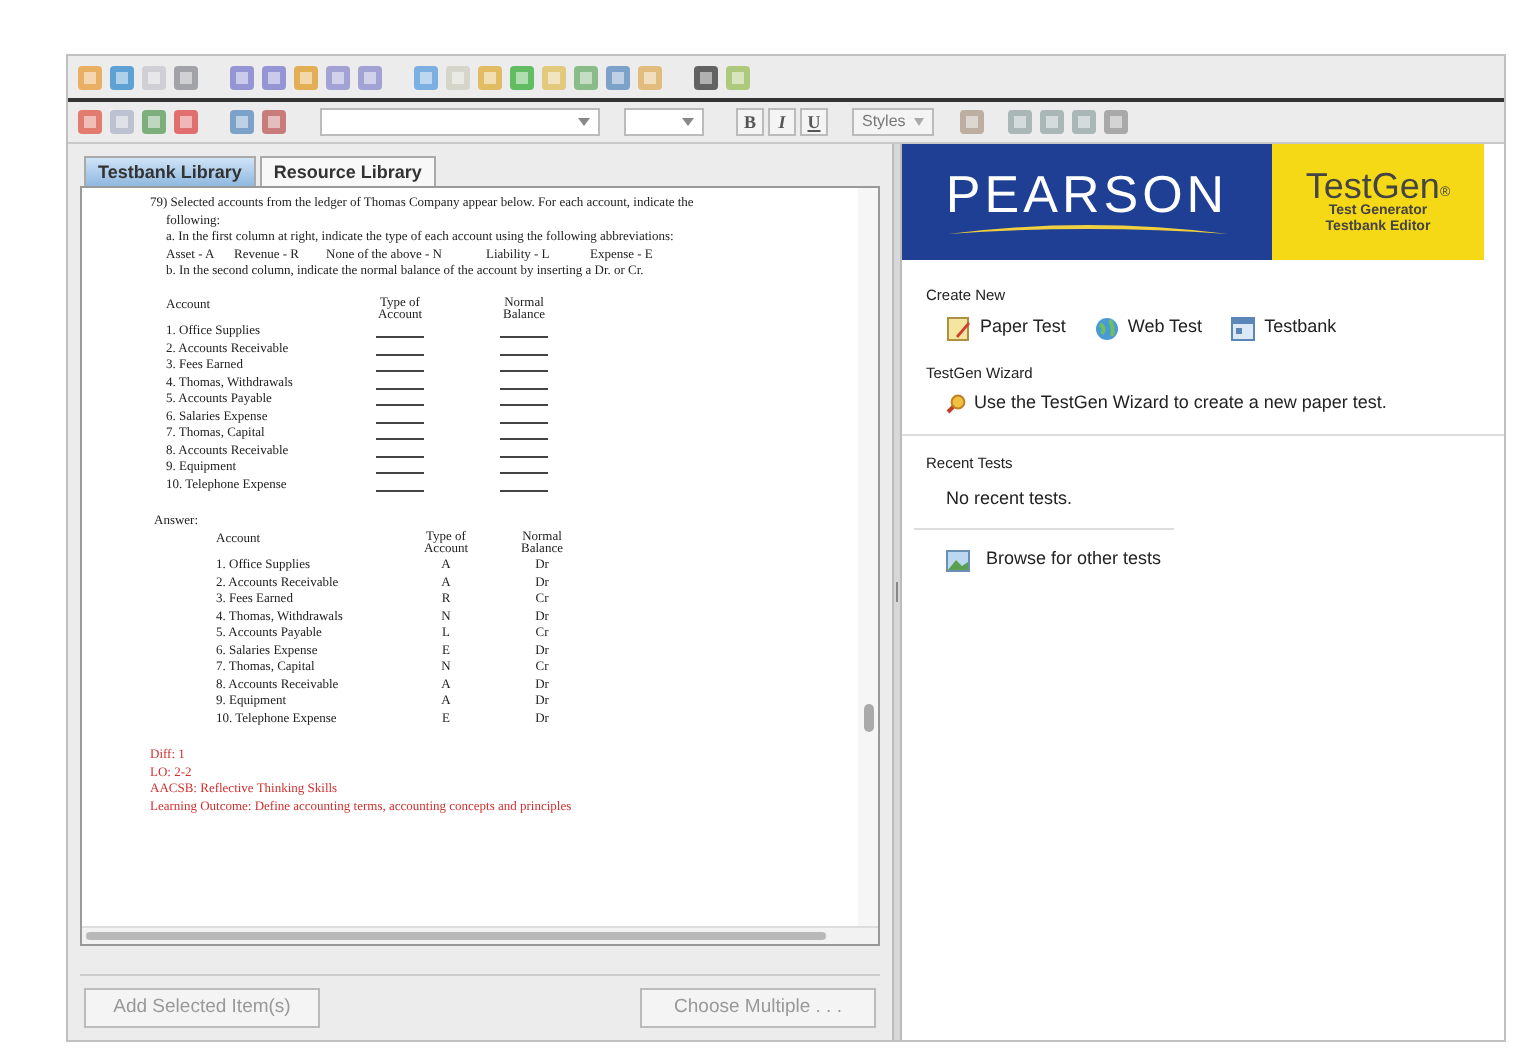 The height and width of the screenshot is (1062, 1530). Describe the element at coordinates (956, 403) in the screenshot. I see `magnifier-icon` at that location.